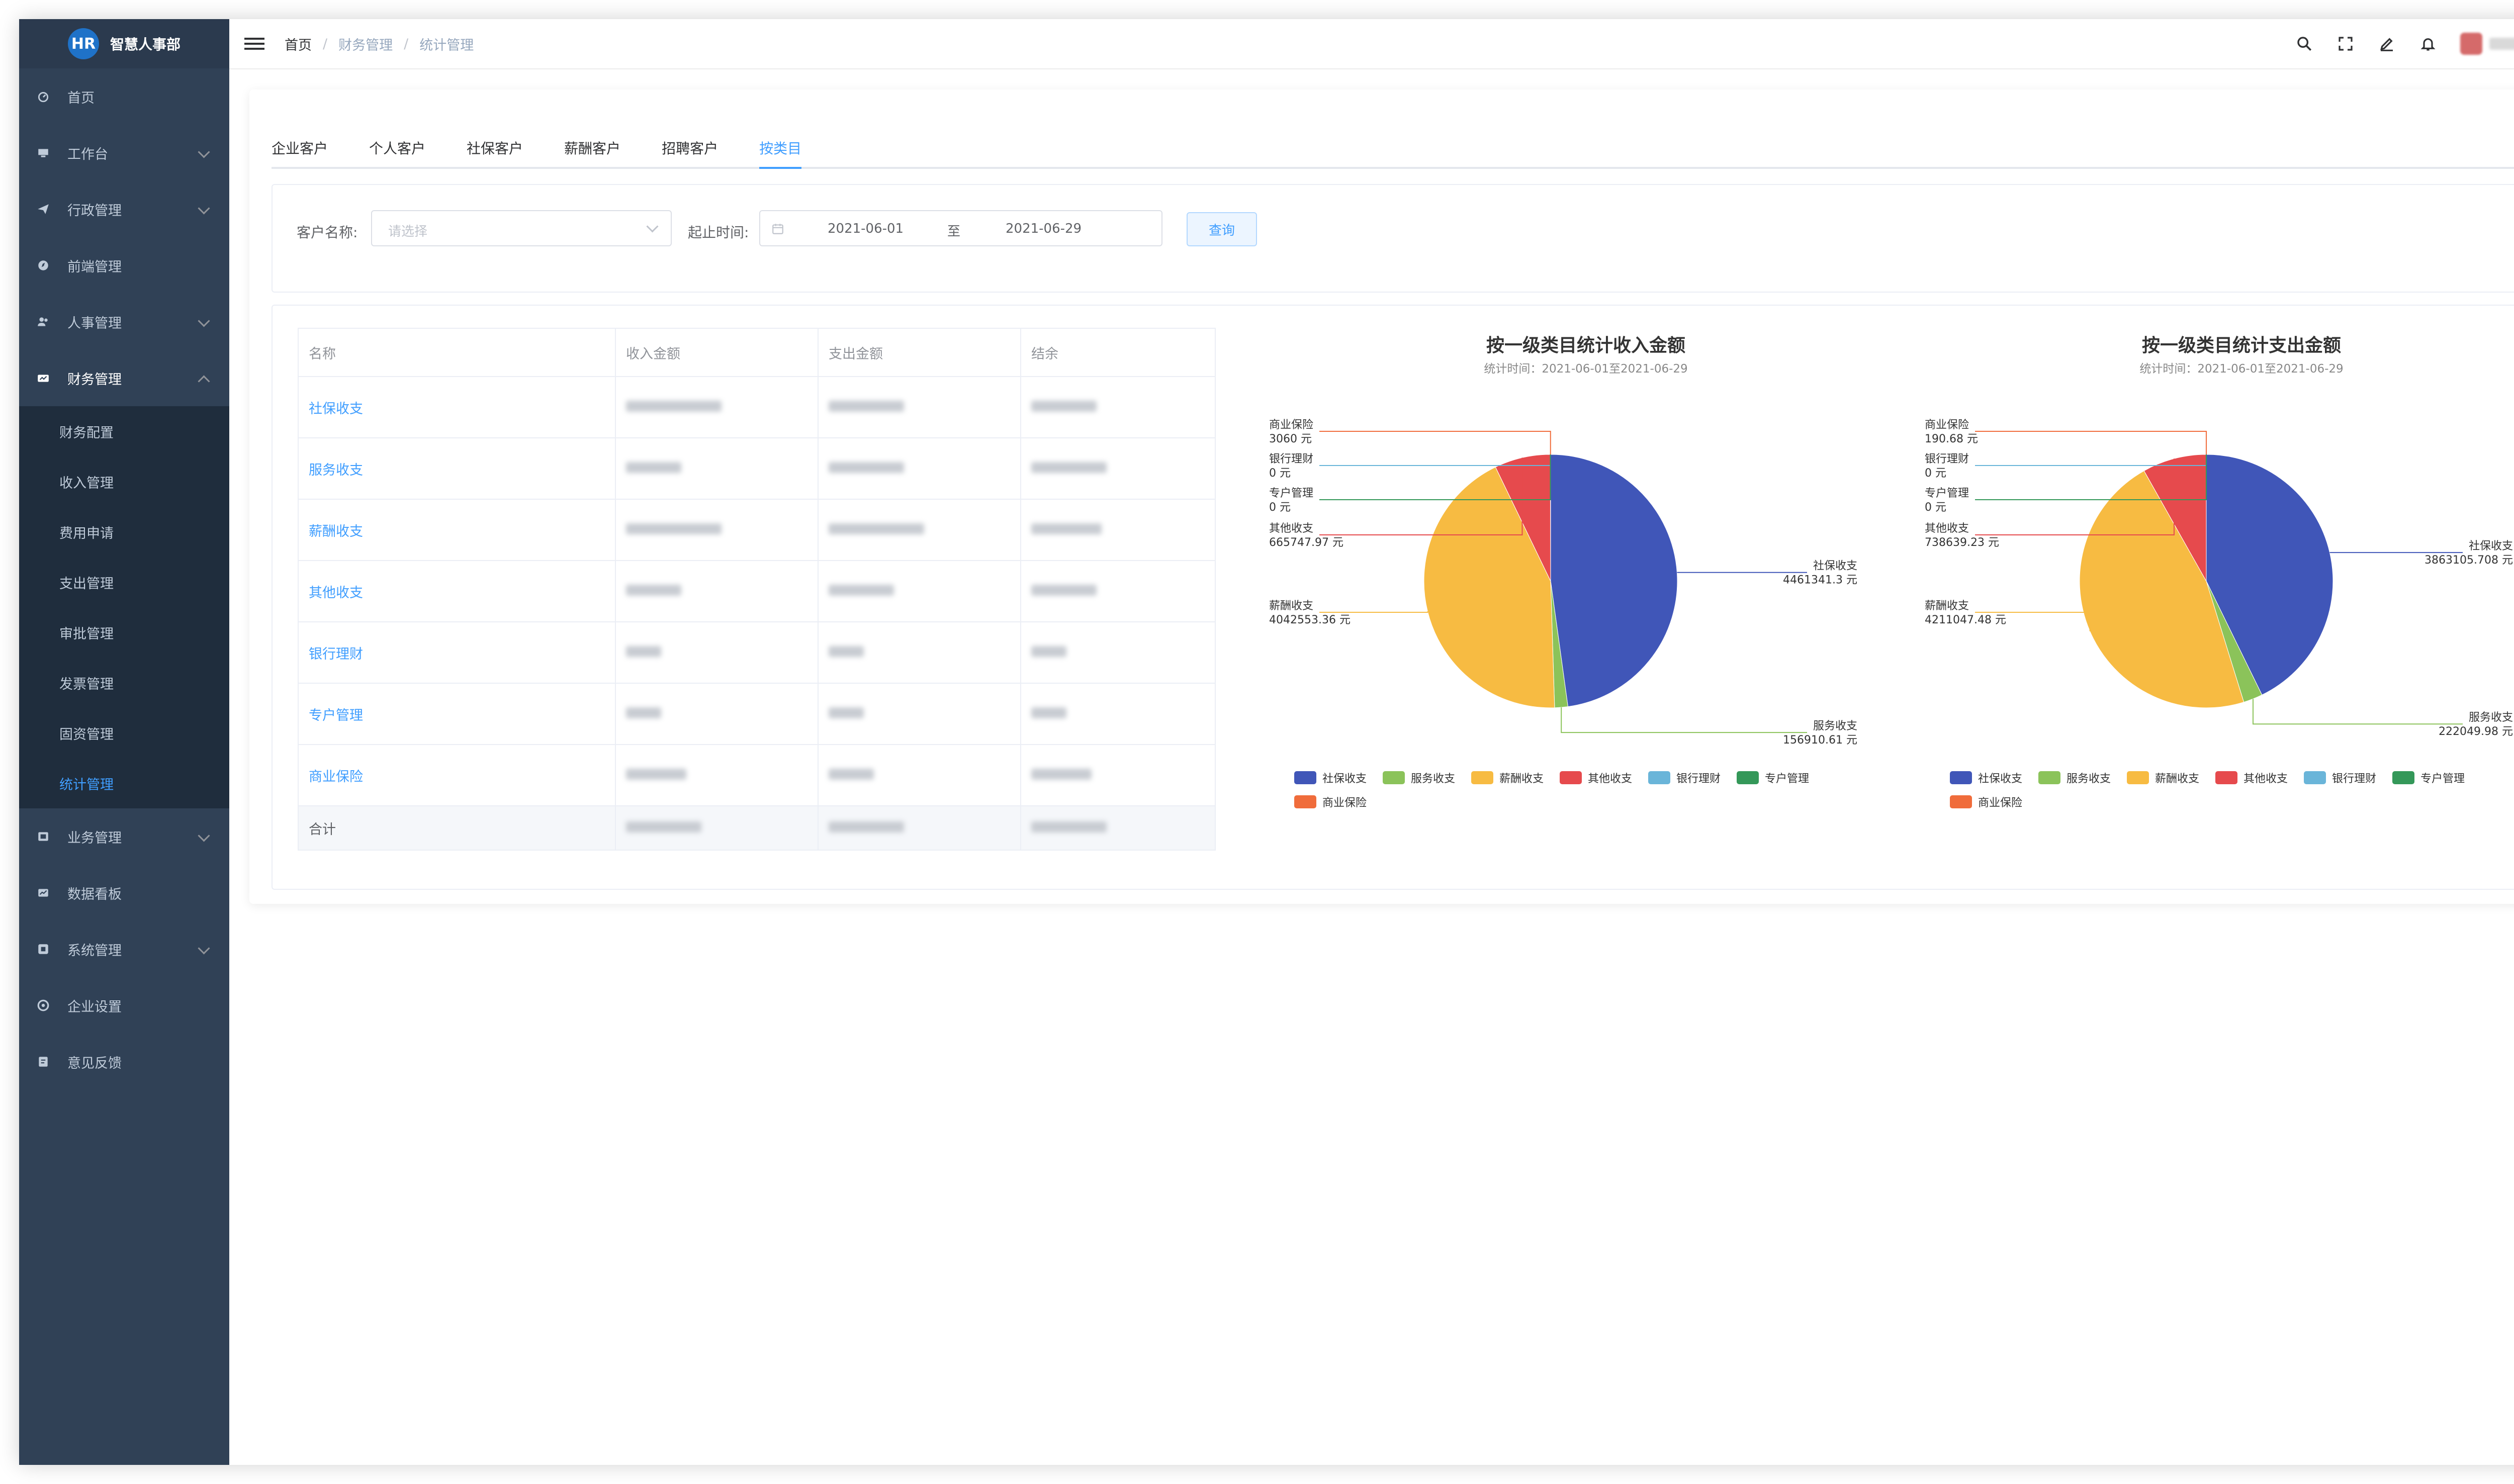 Image resolution: width=2514 pixels, height=1484 pixels. Describe the element at coordinates (2304, 44) in the screenshot. I see `search-icon` at that location.